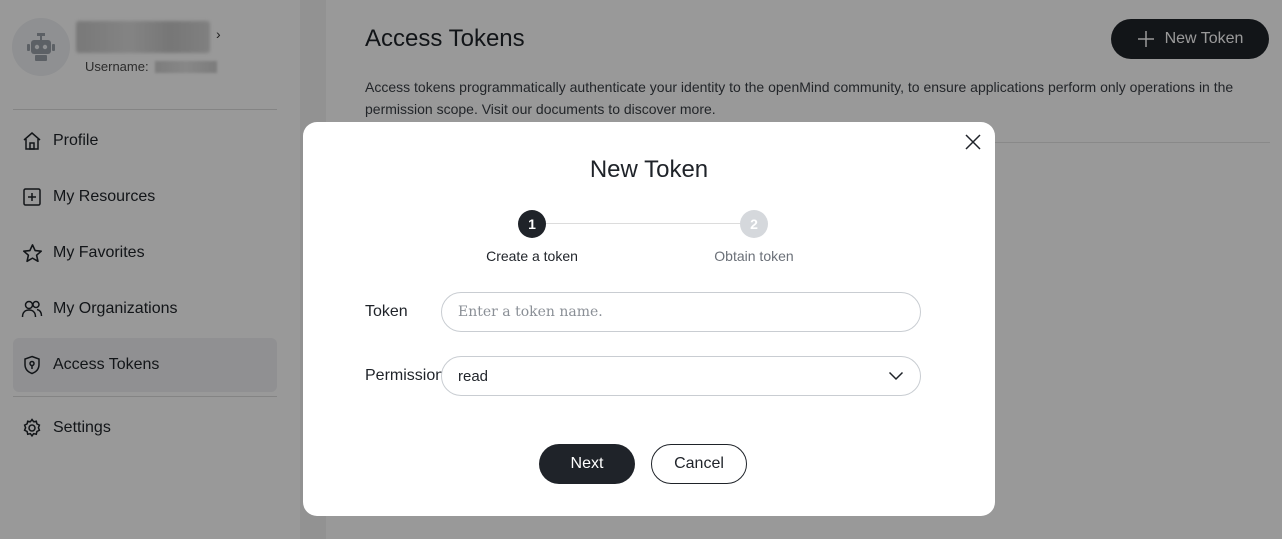 This screenshot has height=539, width=1282. Describe the element at coordinates (681, 376) in the screenshot. I see `permission-select: read` at that location.